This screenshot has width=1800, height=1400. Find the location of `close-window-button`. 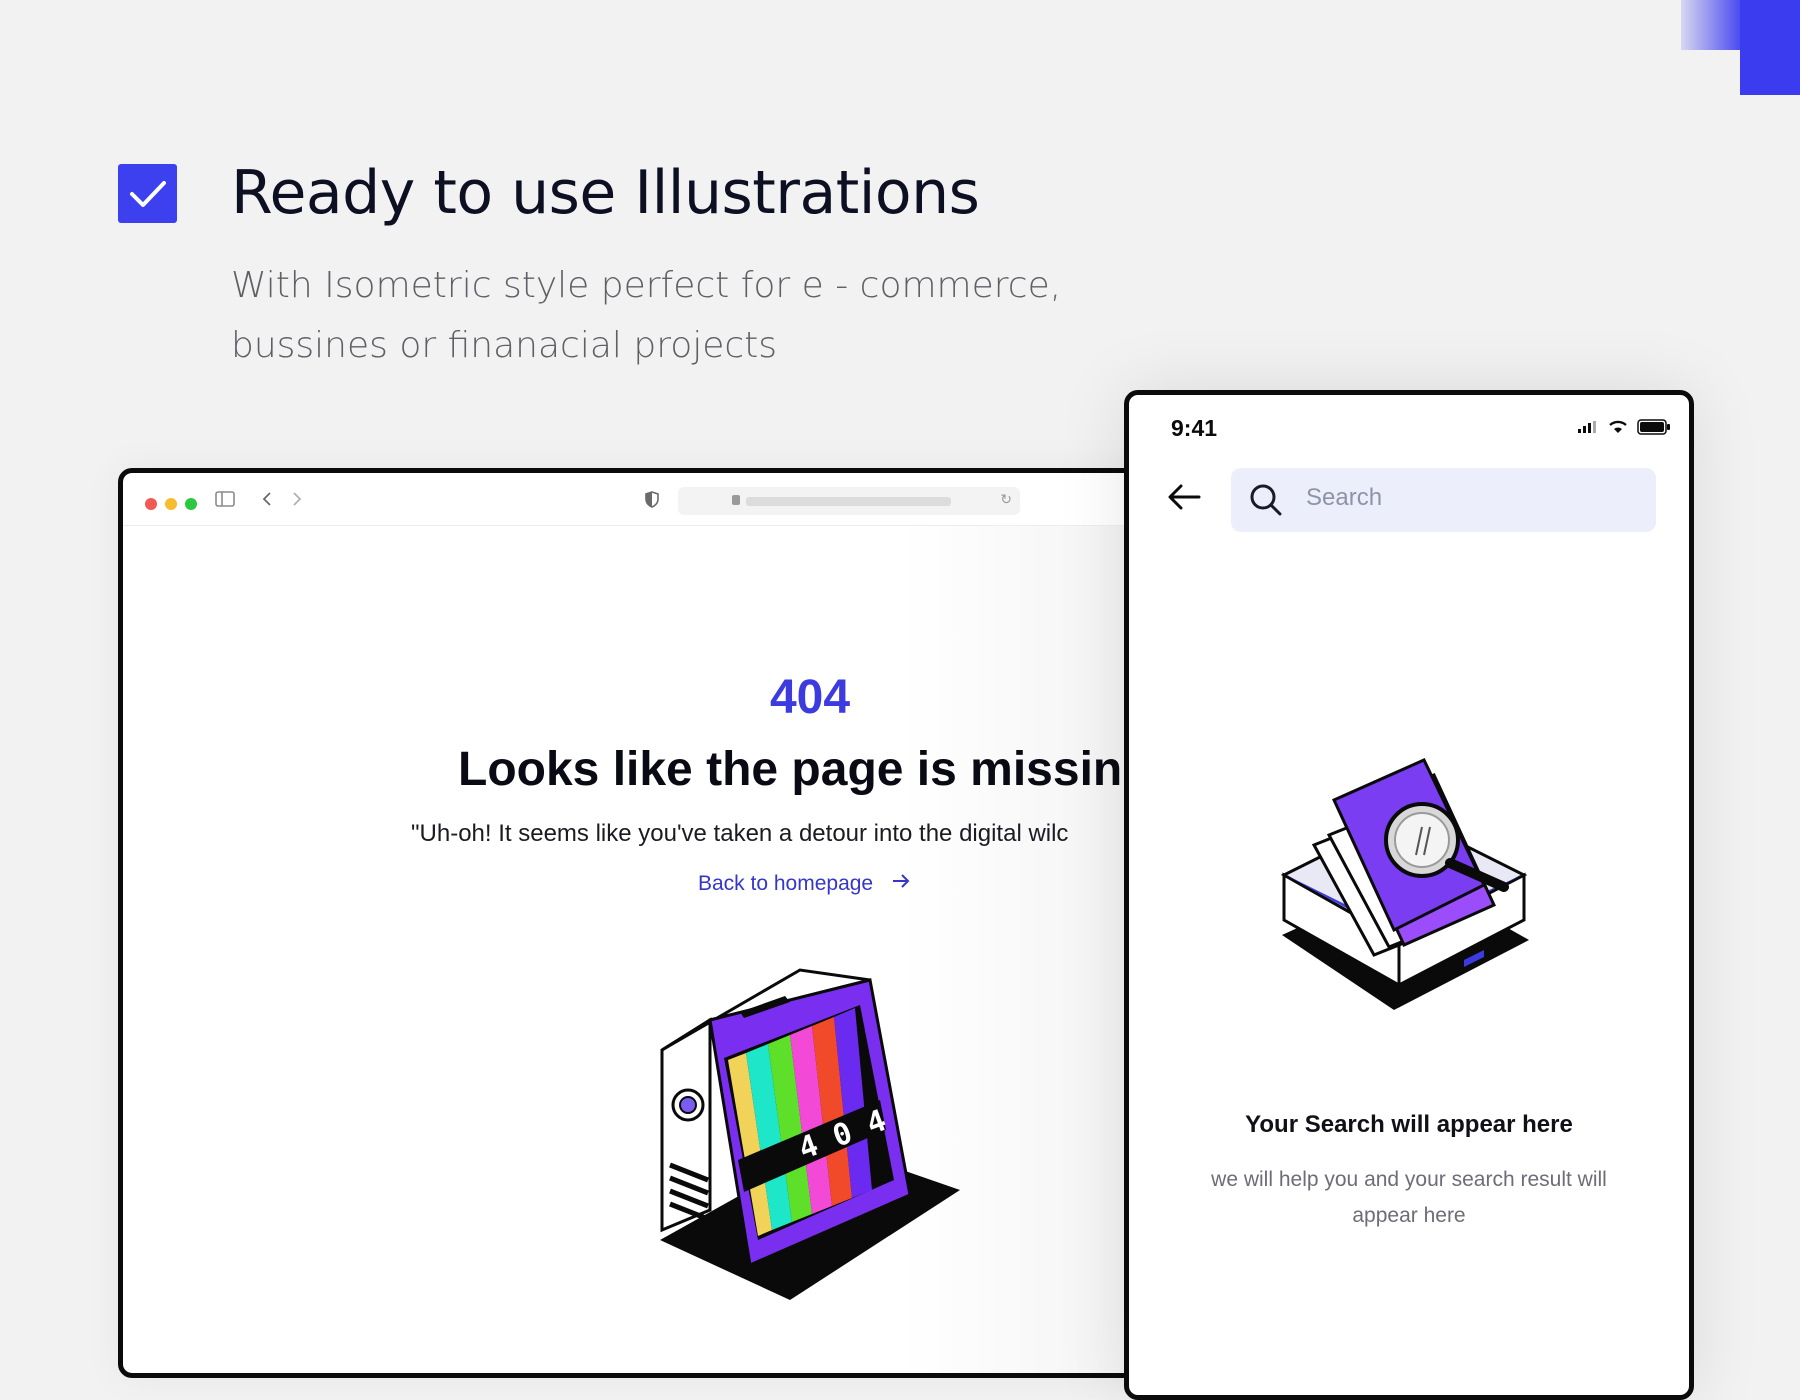

close-window-button is located at coordinates (151, 504).